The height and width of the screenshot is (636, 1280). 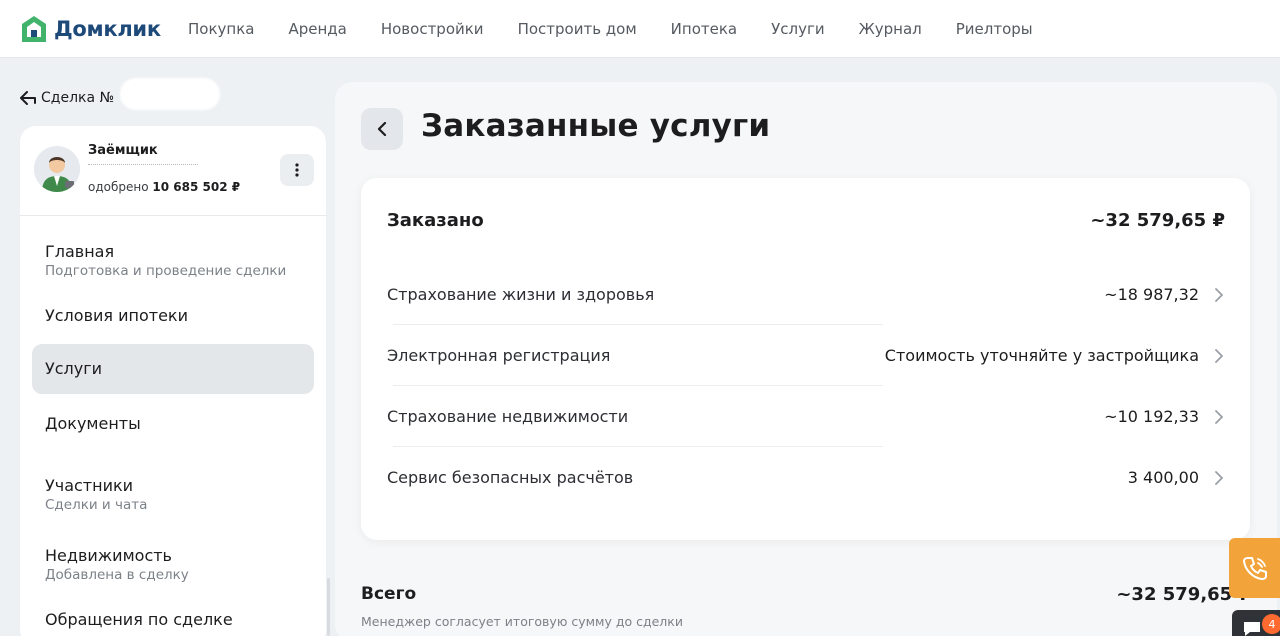 I want to click on nav-item-journal: Журнал, so click(x=890, y=29).